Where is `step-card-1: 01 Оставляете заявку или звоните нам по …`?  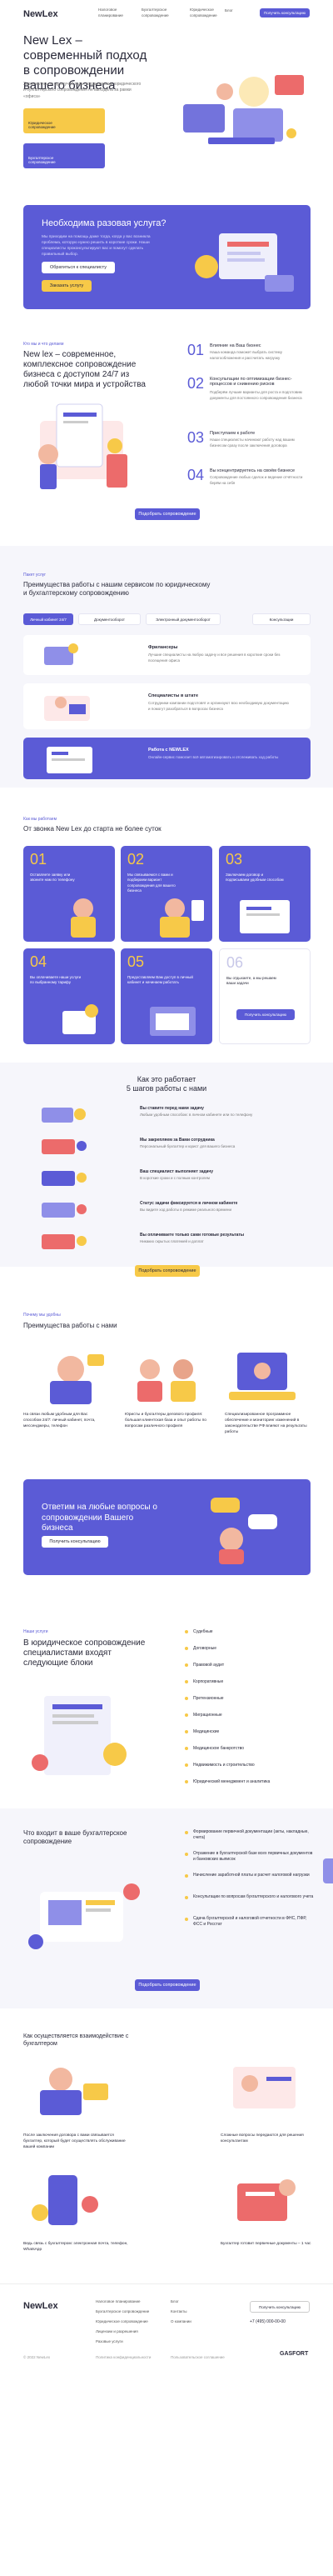
step-card-1: 01 Оставляете заявку или звоните нам по … is located at coordinates (69, 894).